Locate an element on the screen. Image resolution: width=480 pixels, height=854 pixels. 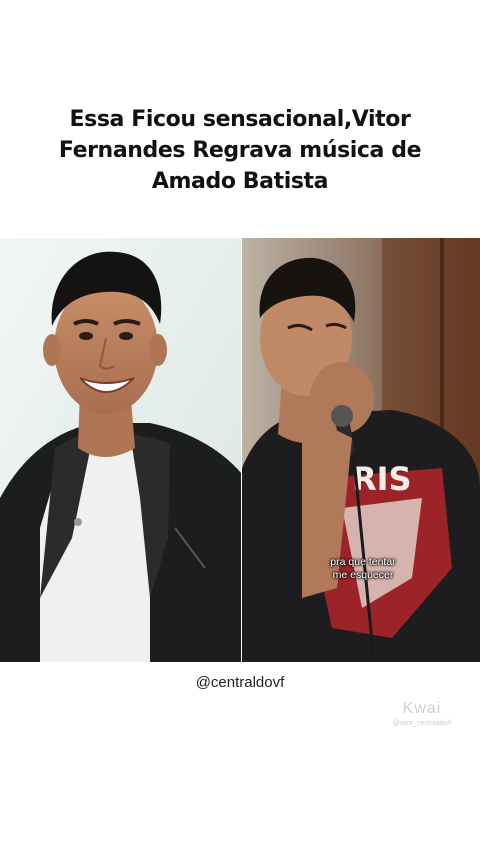
headline-line-3: Amado Batista is located at coordinates (240, 181).